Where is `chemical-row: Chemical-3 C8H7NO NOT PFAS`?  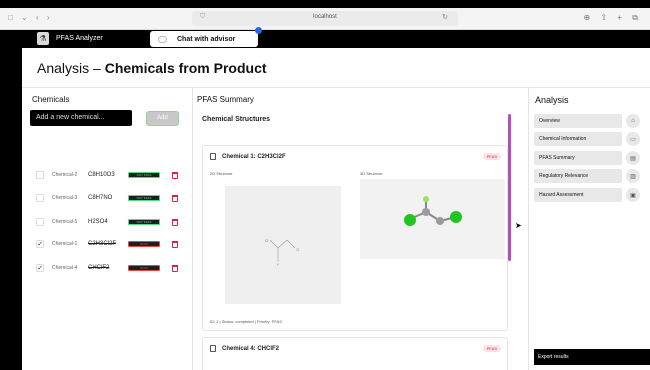 chemical-row: Chemical-3 C8H7NO NOT PFAS is located at coordinates (111, 198).